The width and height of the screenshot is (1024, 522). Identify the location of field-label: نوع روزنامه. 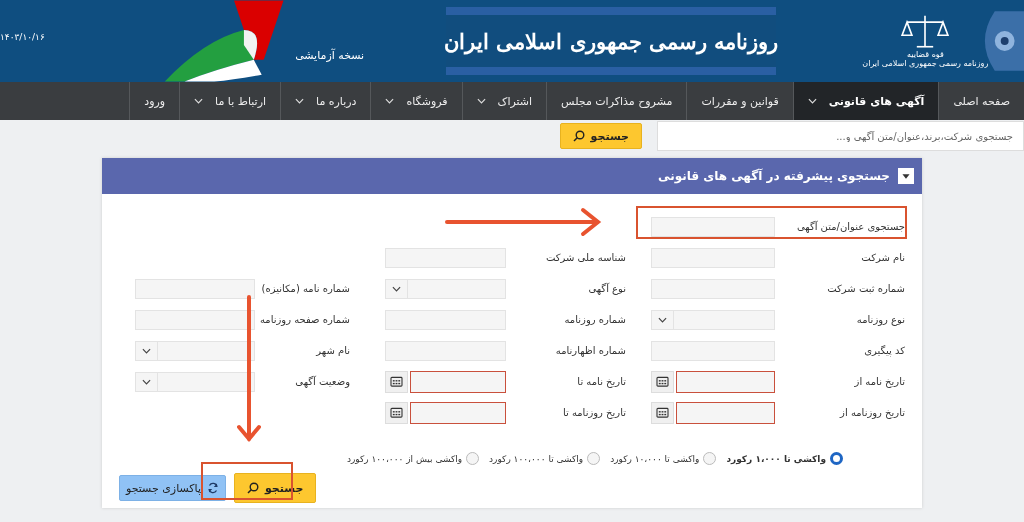
(880, 319).